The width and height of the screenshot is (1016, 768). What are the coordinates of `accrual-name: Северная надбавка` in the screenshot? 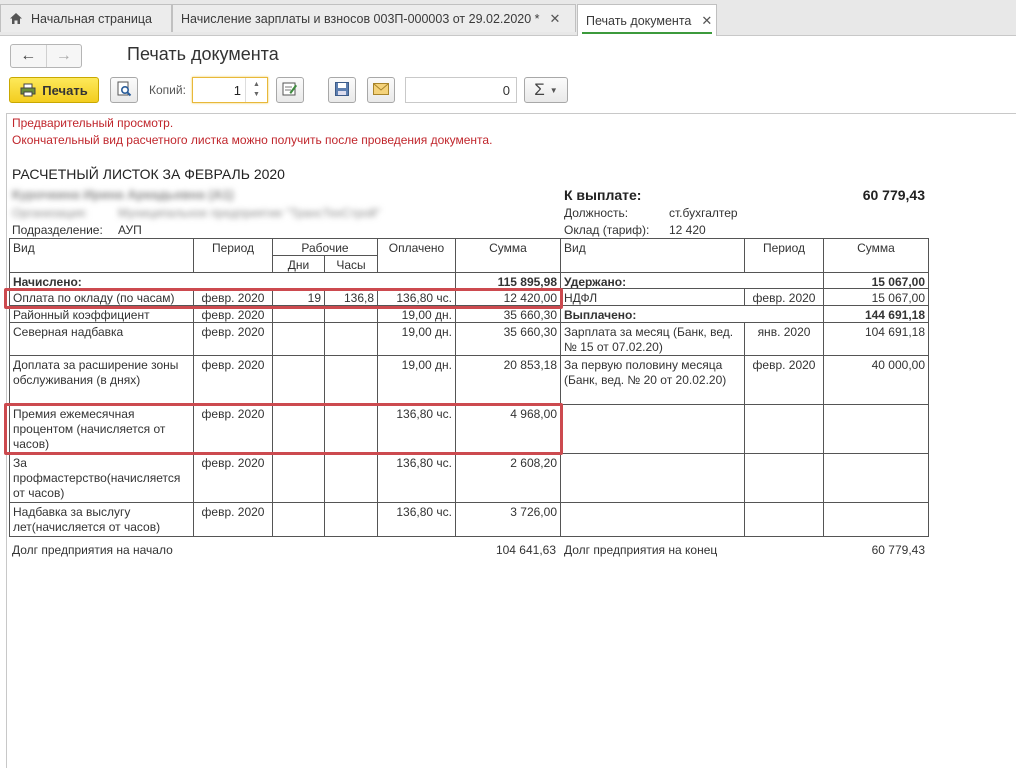 It's located at (102, 339).